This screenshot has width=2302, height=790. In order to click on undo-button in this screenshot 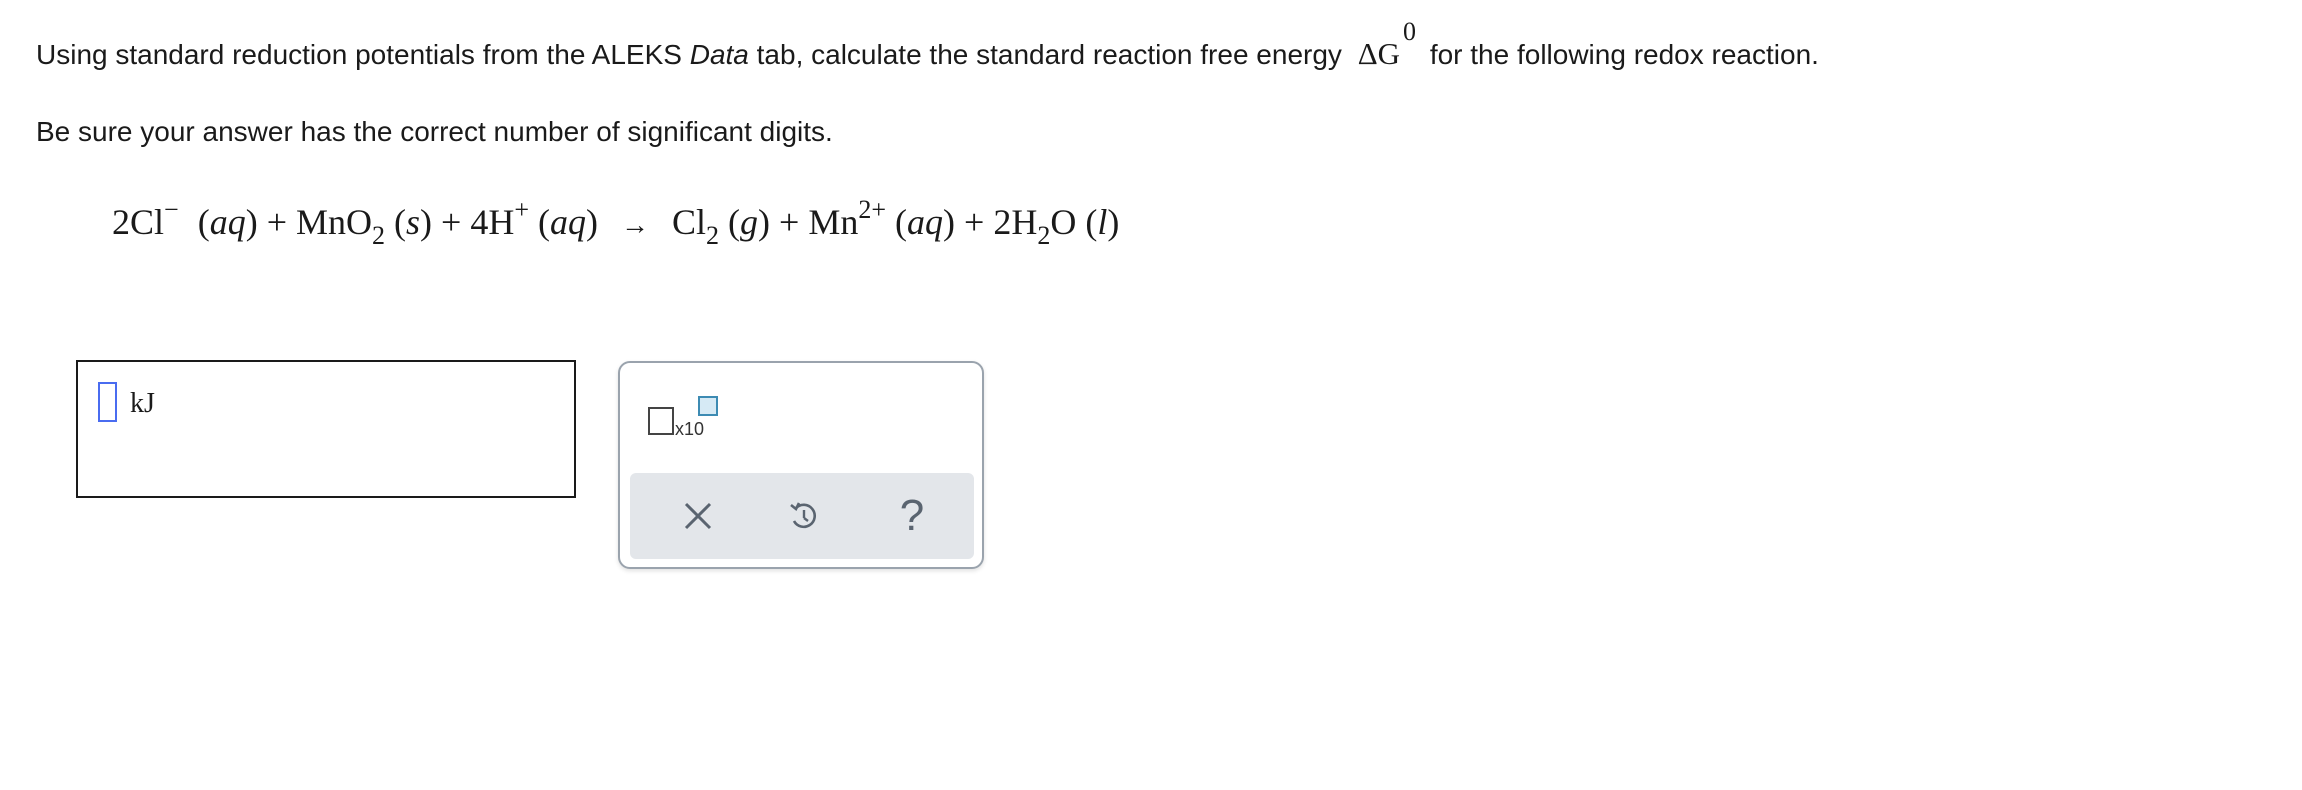, I will do `click(804, 516)`.